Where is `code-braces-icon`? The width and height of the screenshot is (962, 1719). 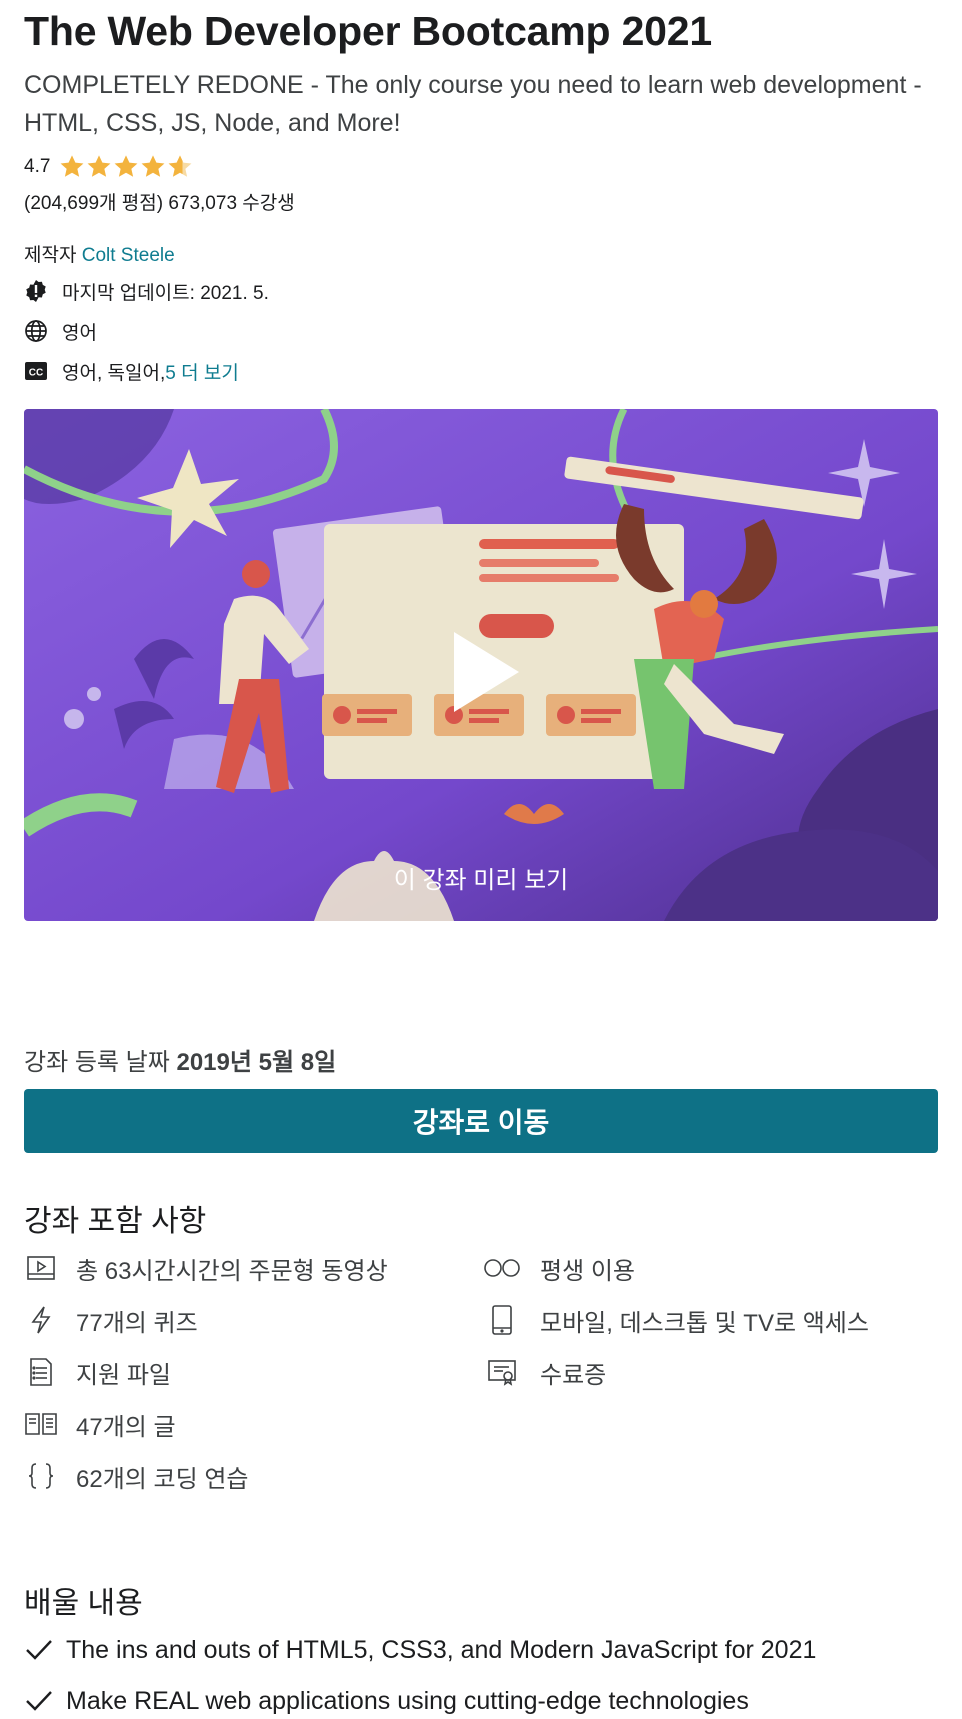
code-braces-icon is located at coordinates (41, 1476).